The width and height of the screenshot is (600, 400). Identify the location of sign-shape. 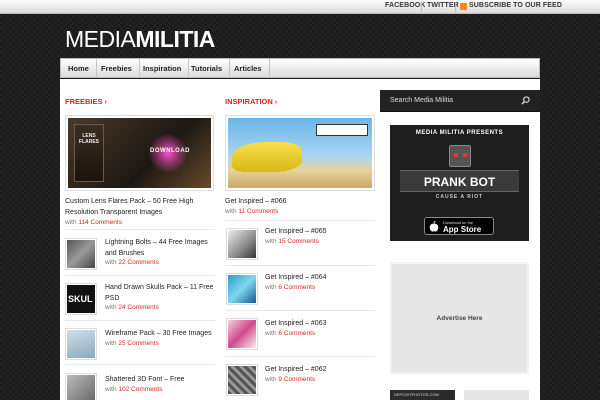
(342, 130).